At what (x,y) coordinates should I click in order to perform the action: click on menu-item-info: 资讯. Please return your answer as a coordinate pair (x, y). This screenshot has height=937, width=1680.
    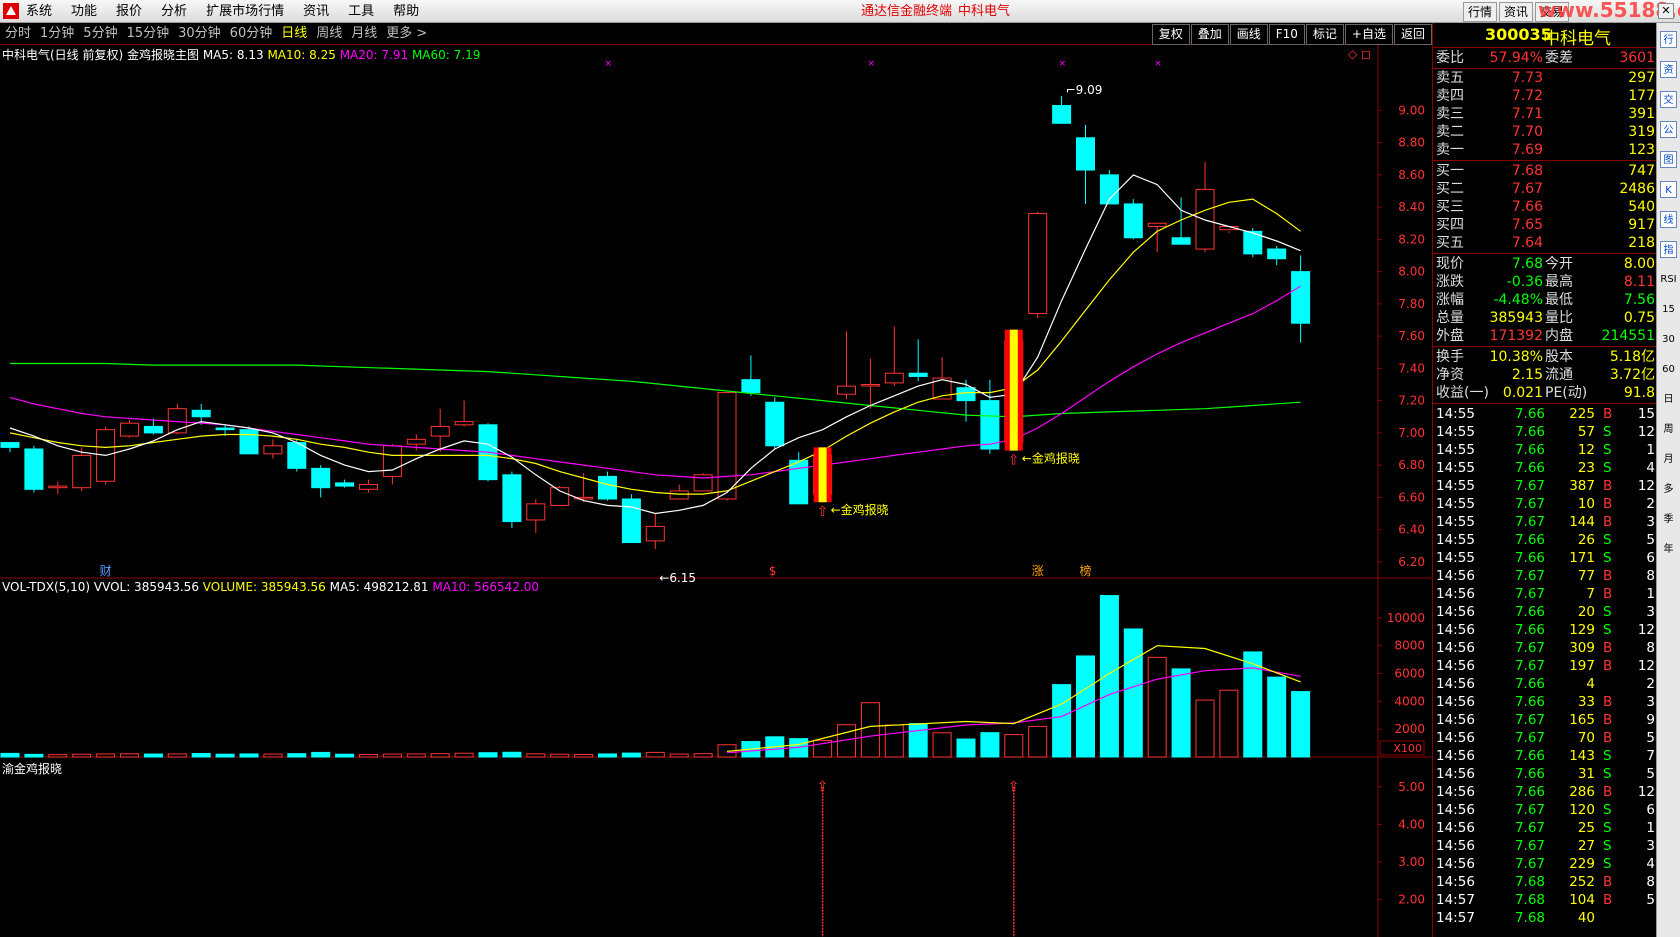
    Looking at the image, I should click on (316, 11).